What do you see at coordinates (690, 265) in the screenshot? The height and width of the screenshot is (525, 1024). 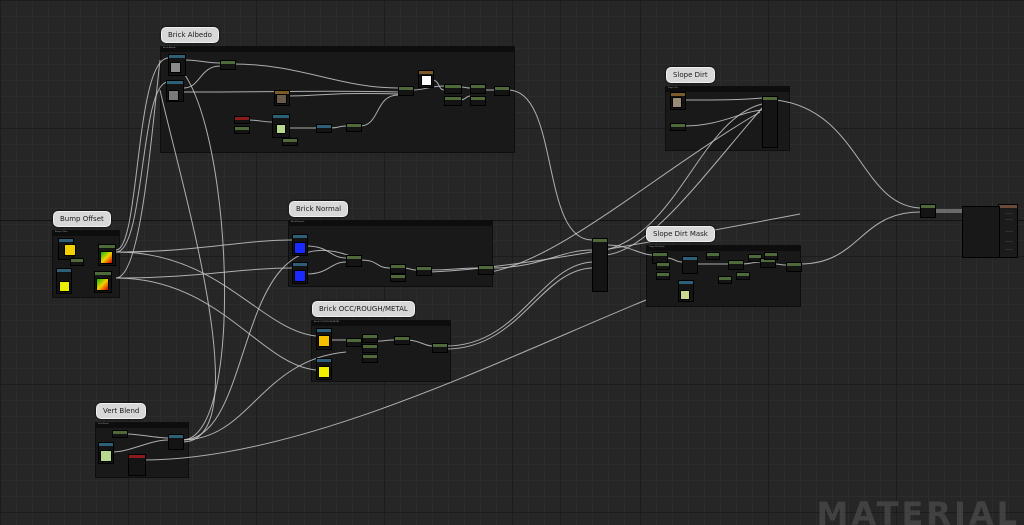 I see `texture-sample-node` at bounding box center [690, 265].